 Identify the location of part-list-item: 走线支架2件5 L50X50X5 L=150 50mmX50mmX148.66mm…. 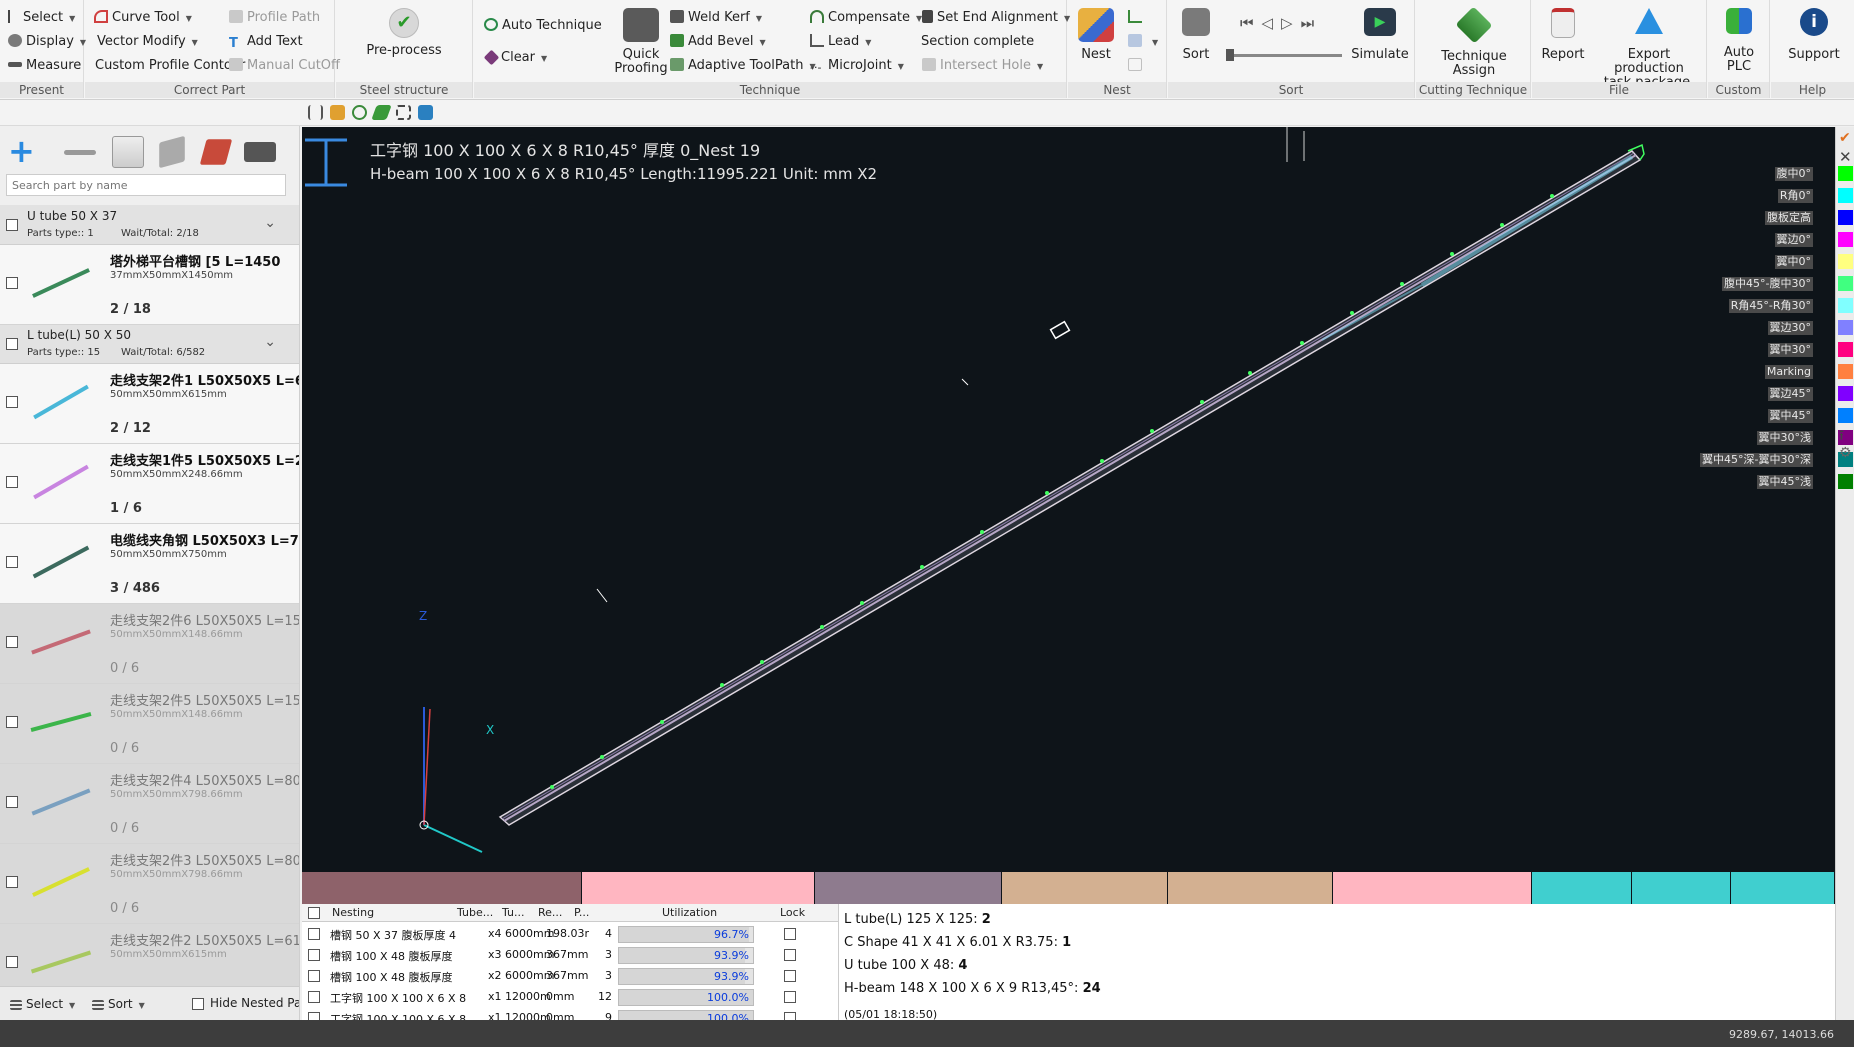
(149, 724).